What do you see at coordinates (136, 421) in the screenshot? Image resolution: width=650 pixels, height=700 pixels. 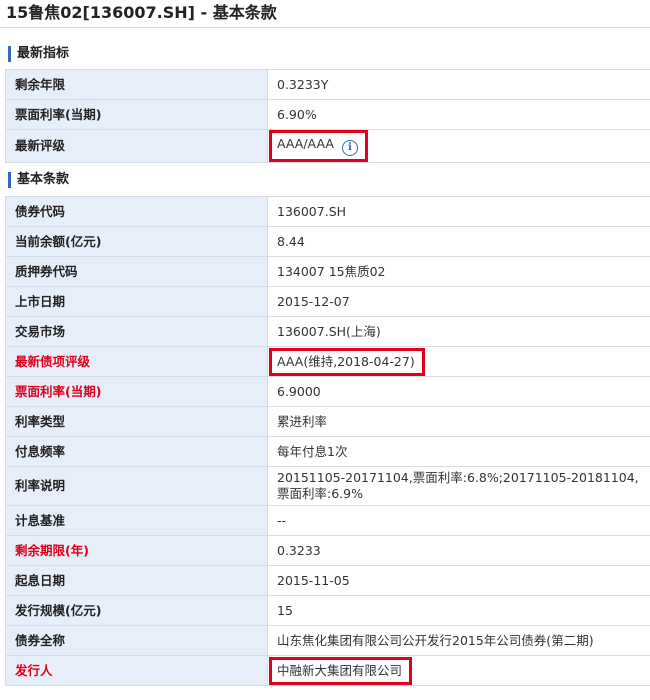 I see `row-label-rate-type: 利率类型` at bounding box center [136, 421].